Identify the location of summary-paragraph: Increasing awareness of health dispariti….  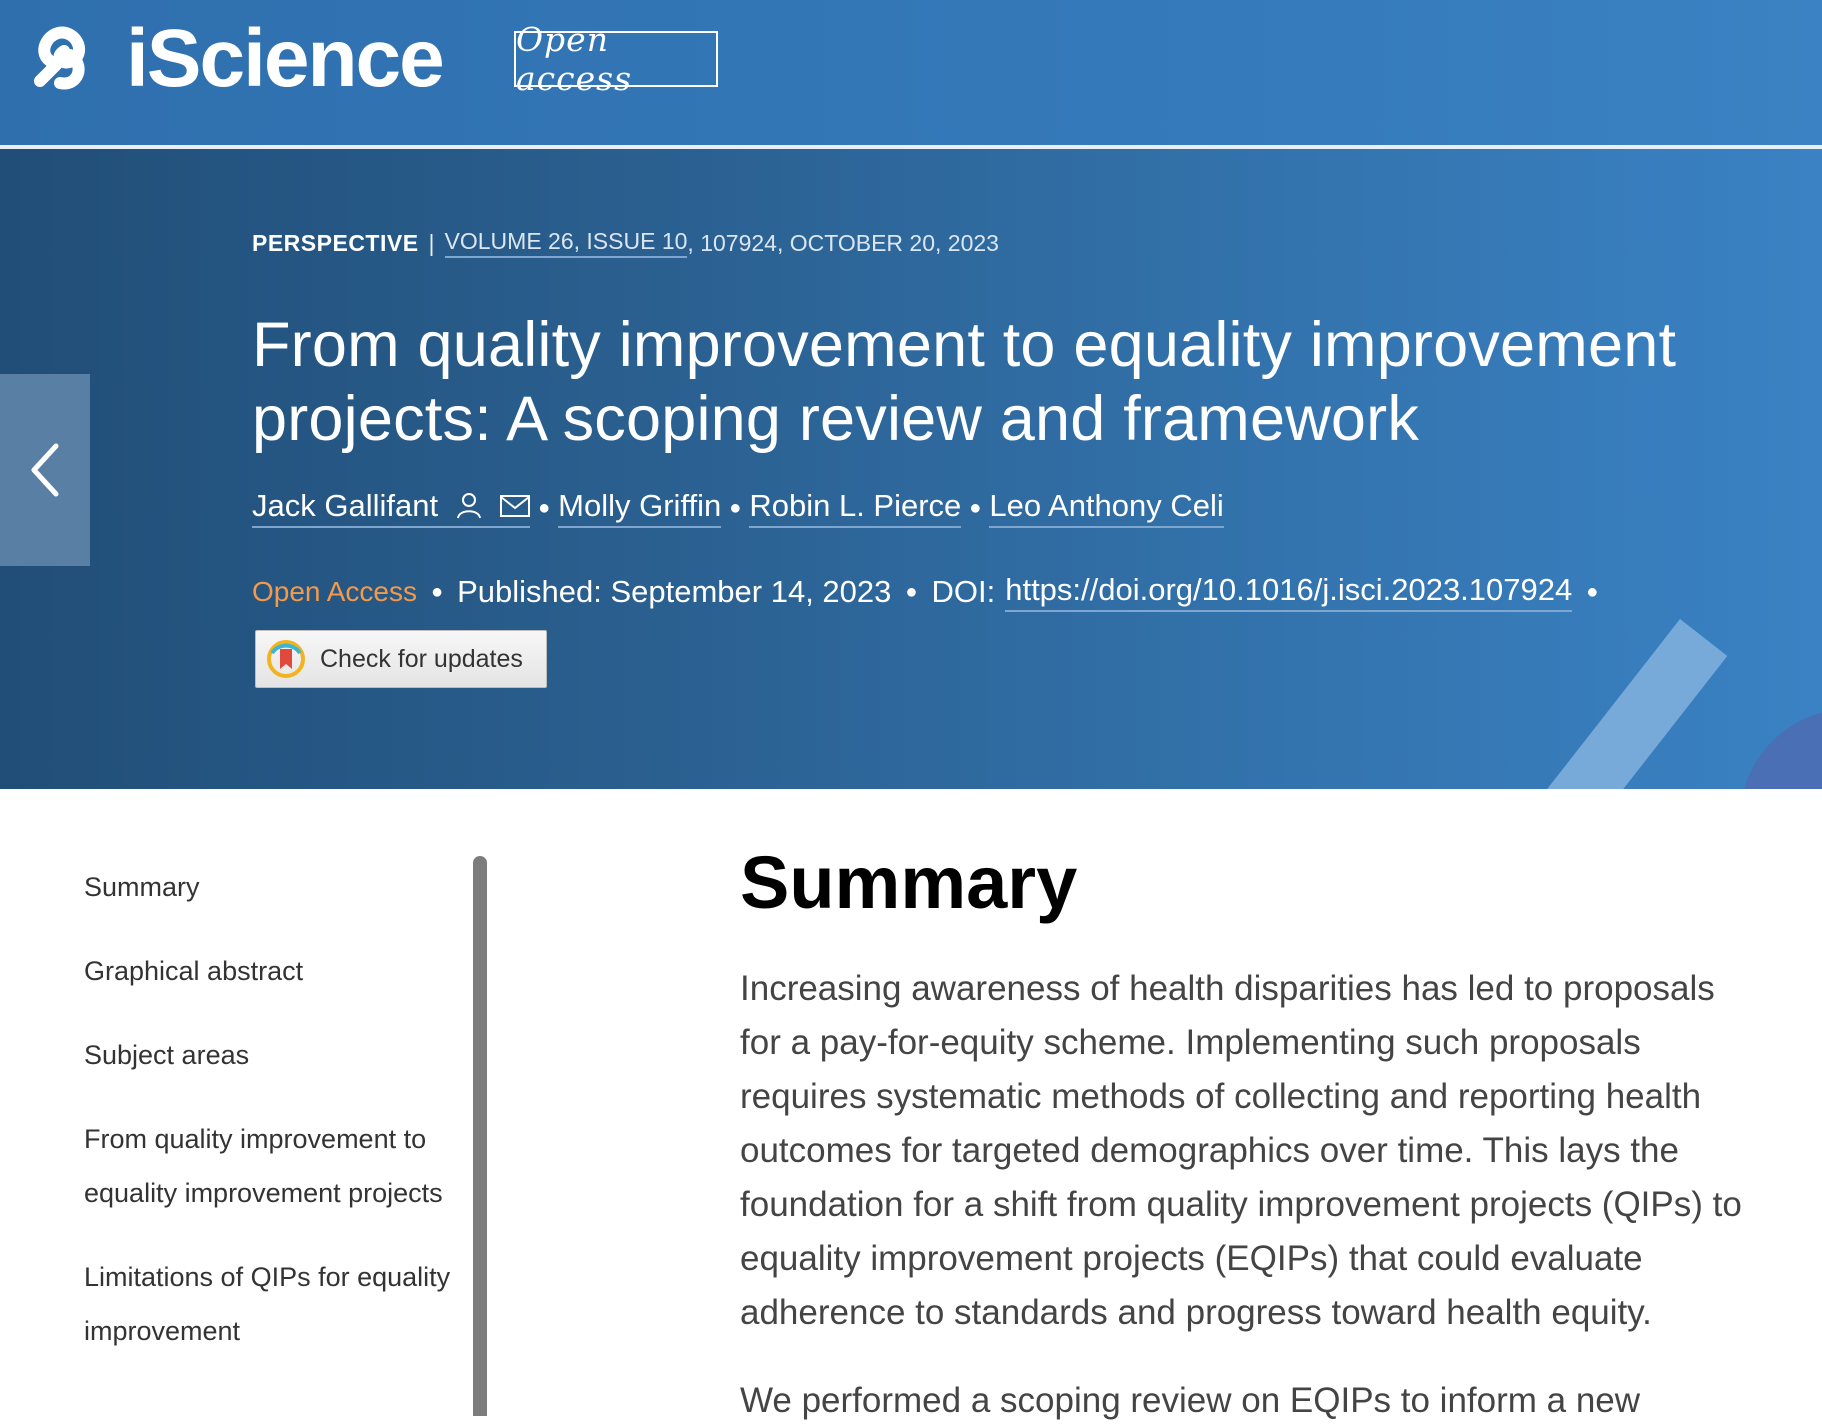
(1241, 1150).